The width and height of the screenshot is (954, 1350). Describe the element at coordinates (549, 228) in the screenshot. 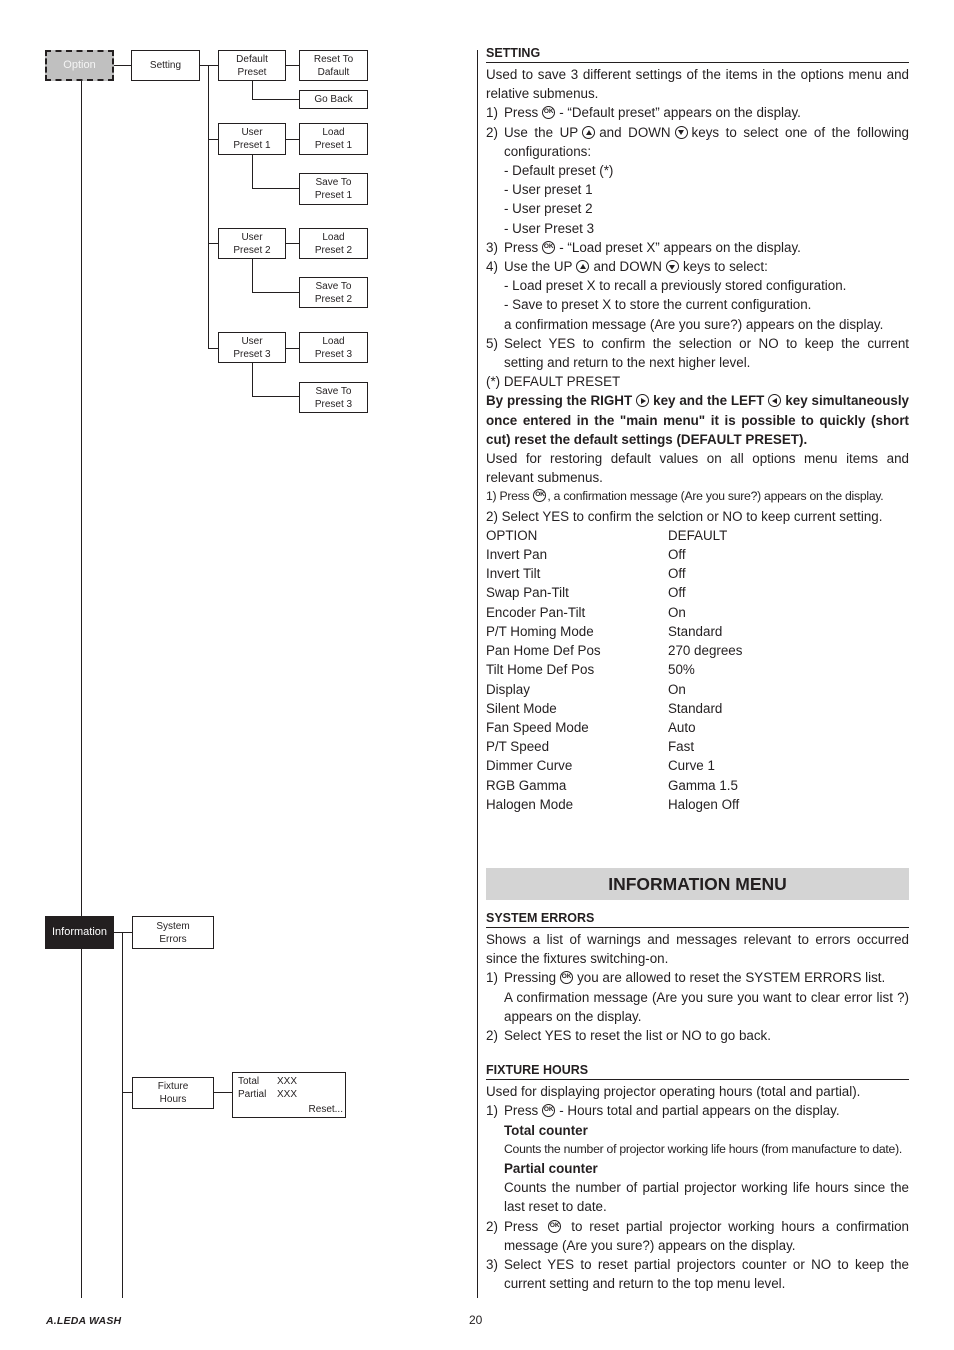

I see `config-item: - User Preset 3` at that location.